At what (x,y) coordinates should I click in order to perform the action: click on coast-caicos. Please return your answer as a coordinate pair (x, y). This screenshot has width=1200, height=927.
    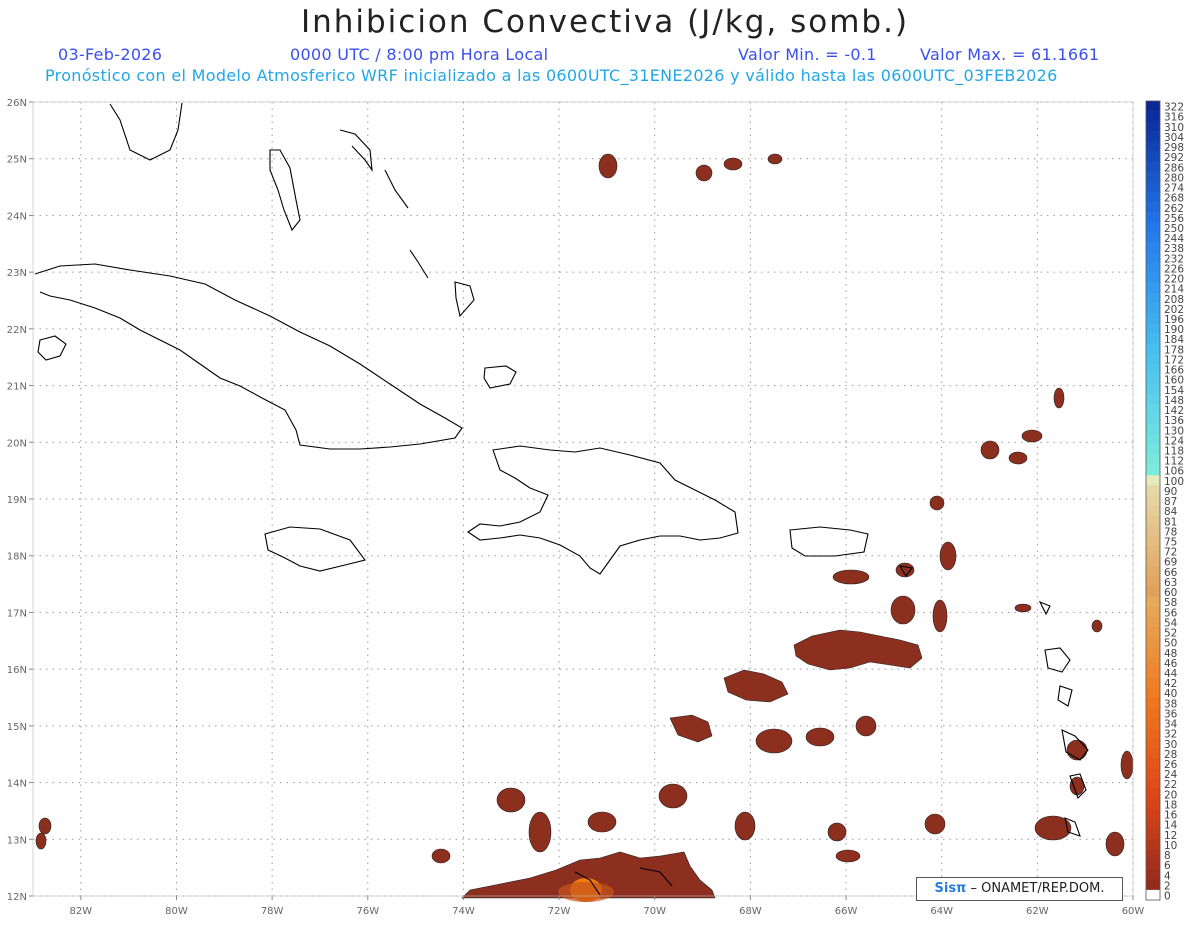
    Looking at the image, I should click on (500, 377).